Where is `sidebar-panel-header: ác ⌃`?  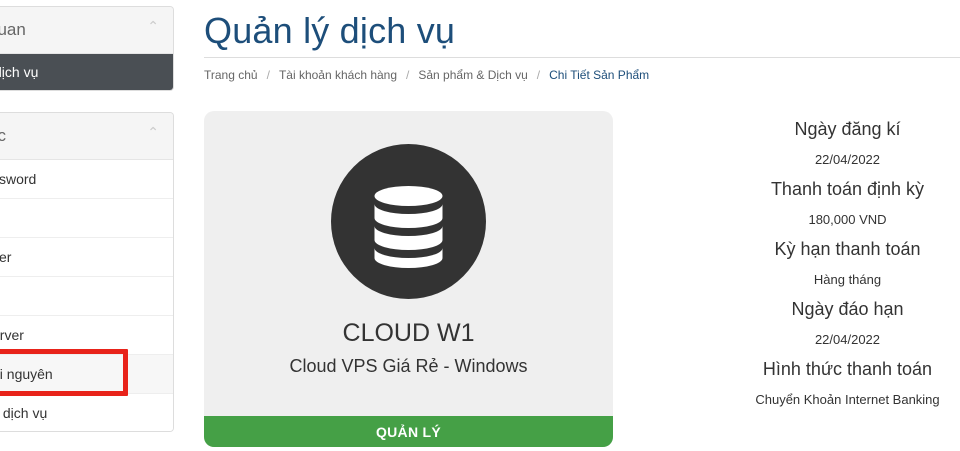
sidebar-panel-header: ác ⌃ is located at coordinates (86, 136).